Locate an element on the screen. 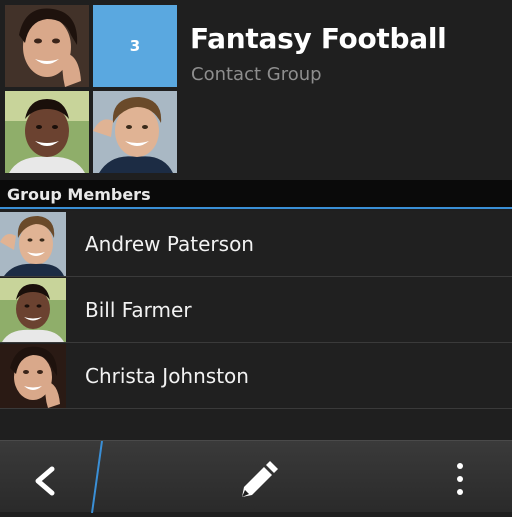 This screenshot has width=512, height=517. overflow-menu-icon is located at coordinates (460, 479).